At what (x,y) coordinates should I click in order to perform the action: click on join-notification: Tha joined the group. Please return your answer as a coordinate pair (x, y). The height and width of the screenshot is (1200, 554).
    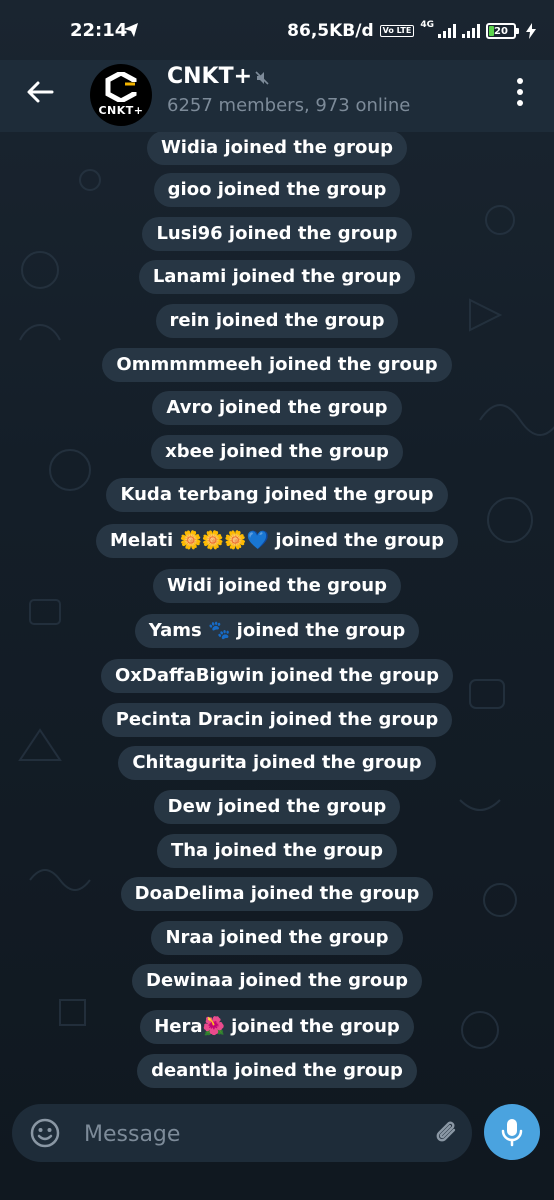
    Looking at the image, I should click on (277, 851).